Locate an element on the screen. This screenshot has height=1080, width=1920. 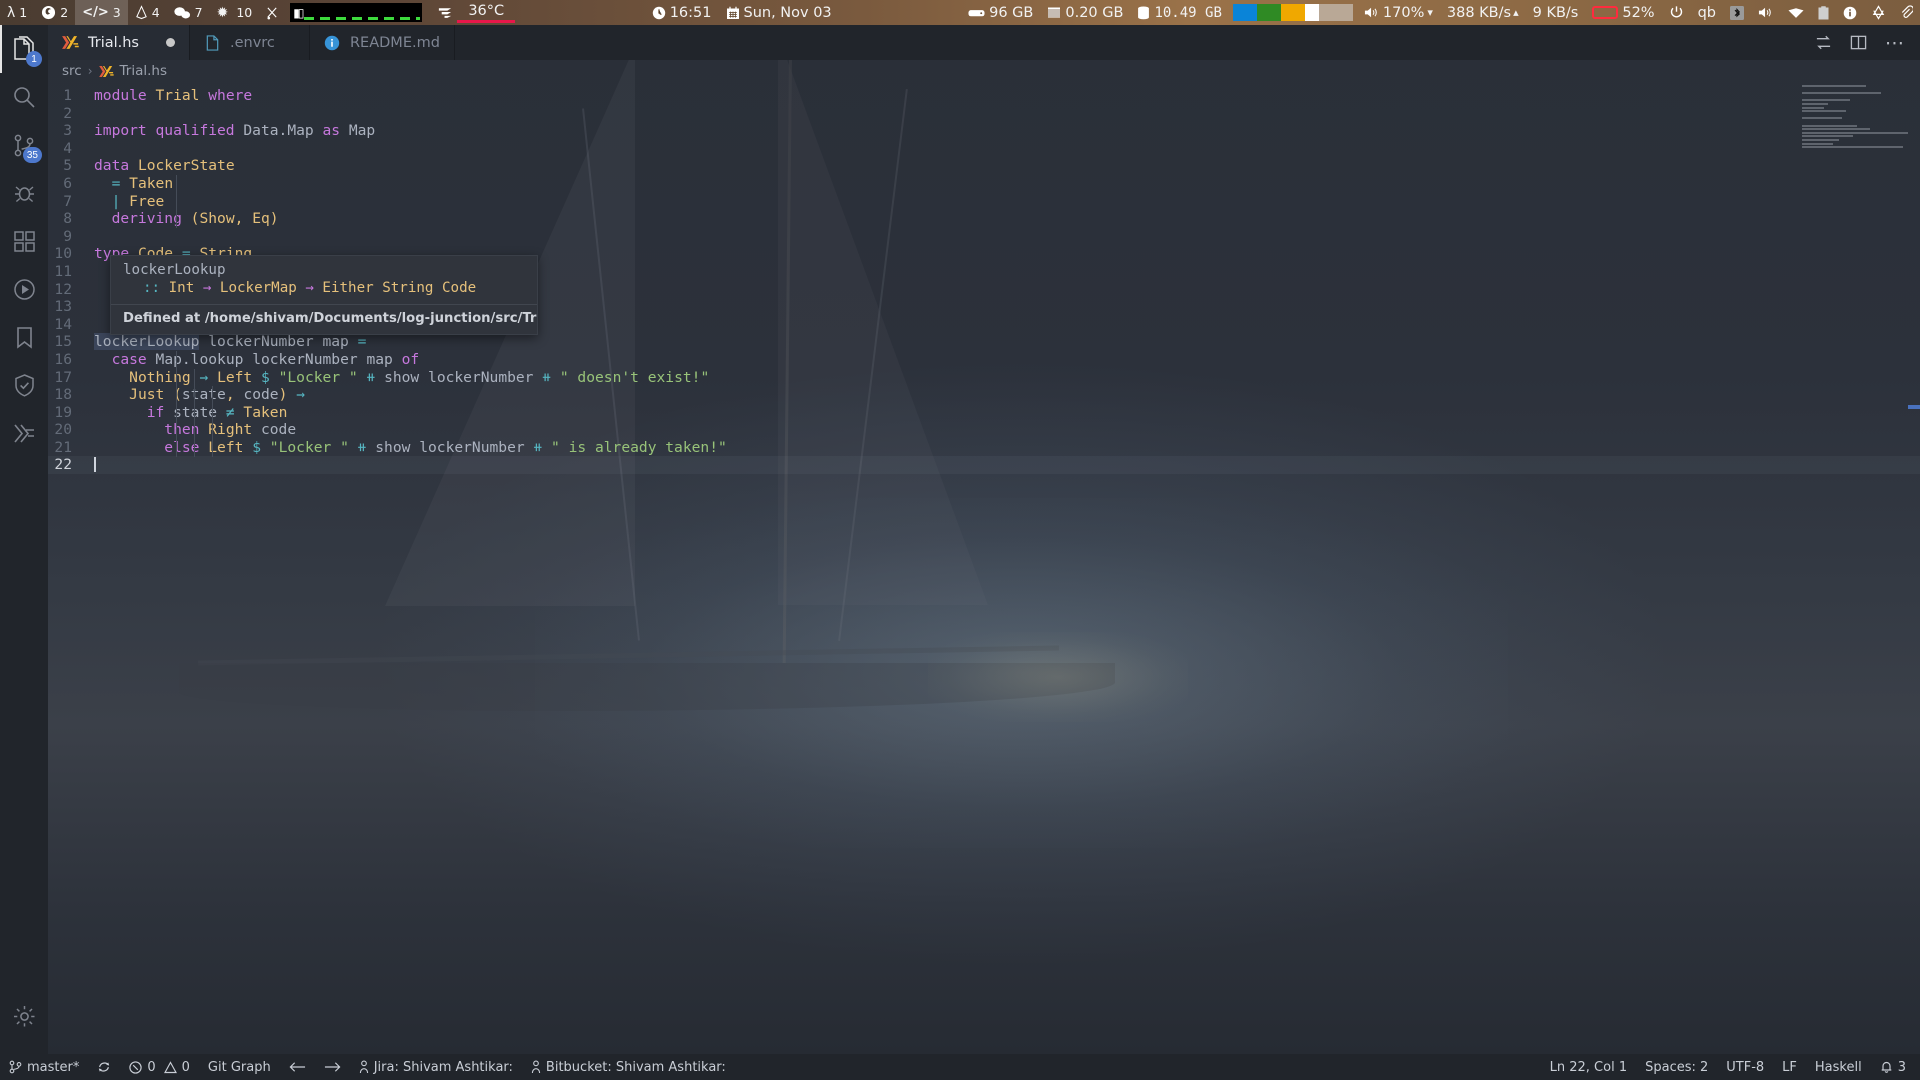
network-up-indicator: 9 KB/s is located at coordinates (1556, 12).